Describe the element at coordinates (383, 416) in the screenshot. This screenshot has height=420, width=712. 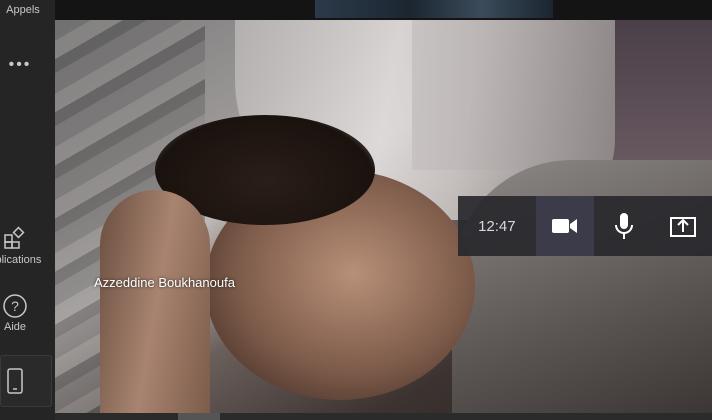
I see `horizontal-scrollbar` at that location.